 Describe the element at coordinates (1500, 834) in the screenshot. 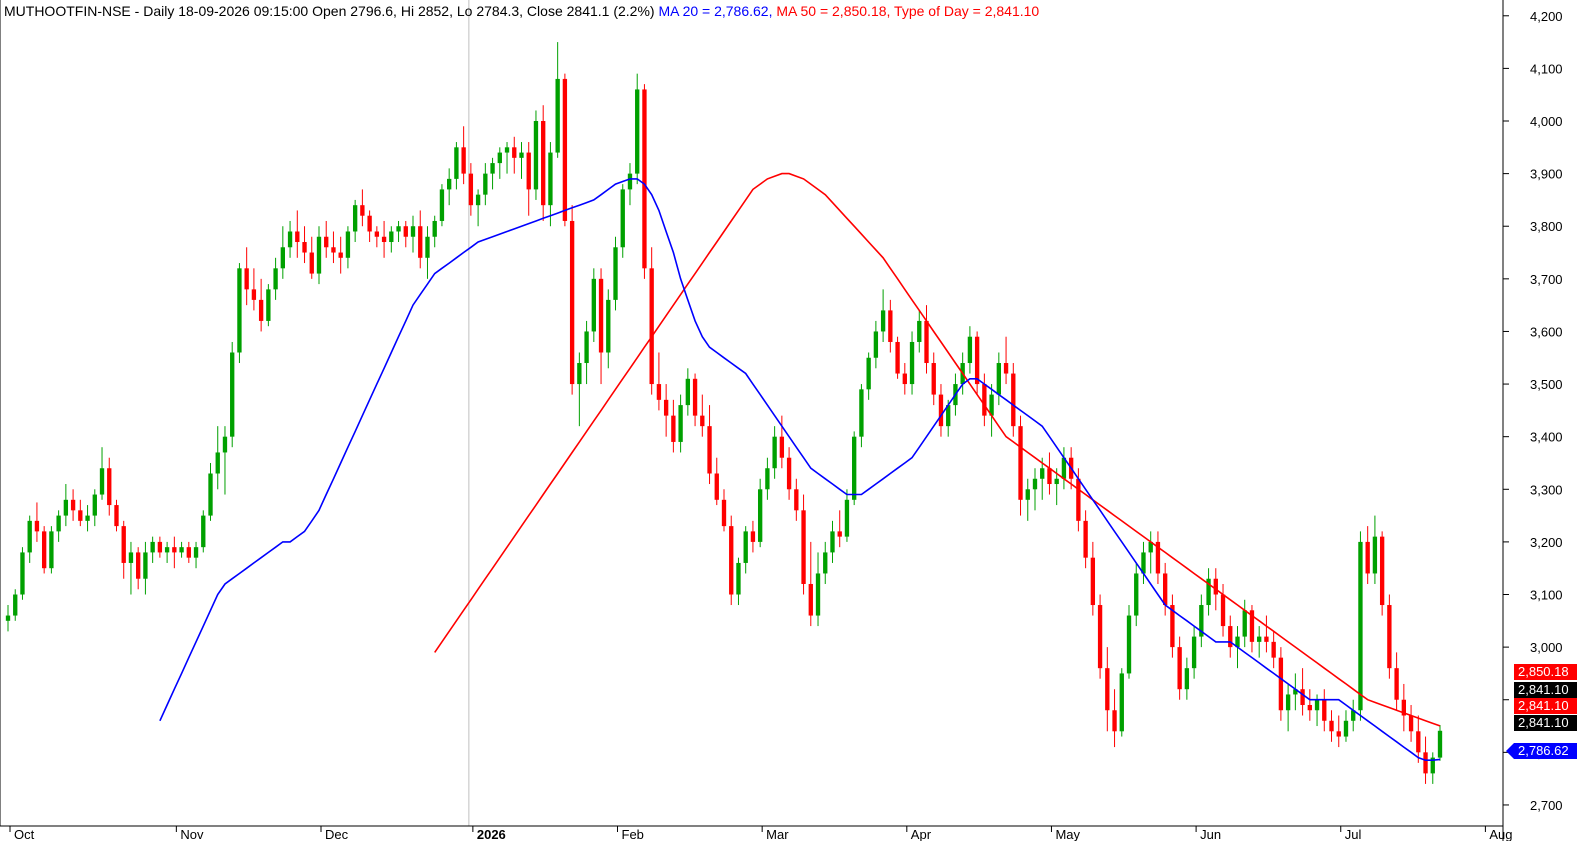

I see `month-label: Aug` at that location.